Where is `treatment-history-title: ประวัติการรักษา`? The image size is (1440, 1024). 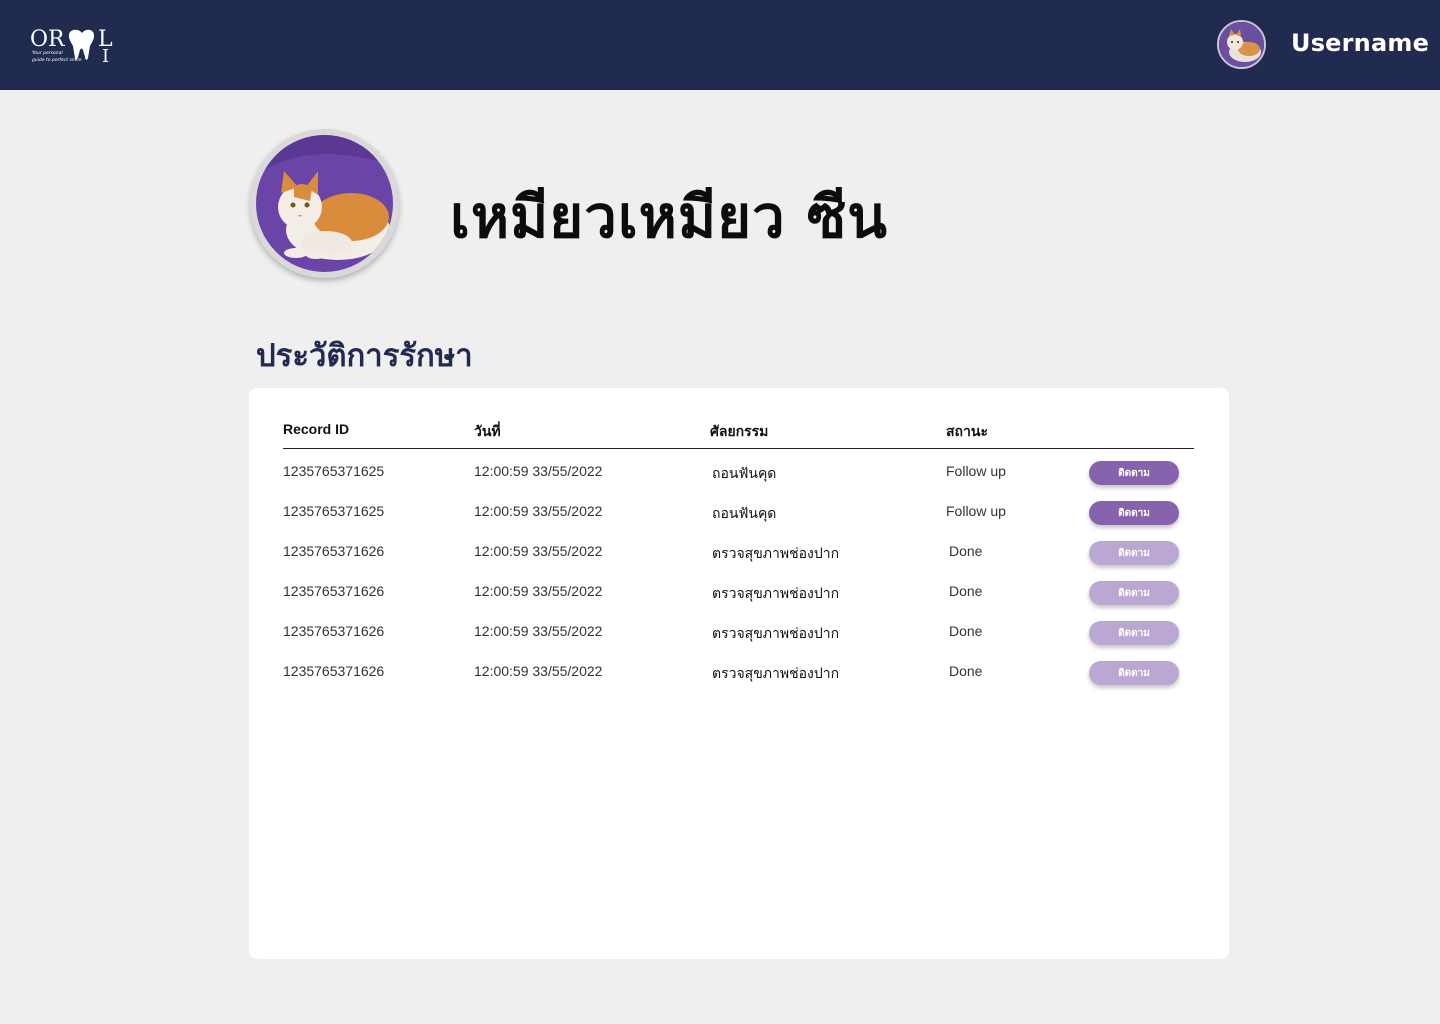 treatment-history-title: ประวัติการรักษา is located at coordinates (364, 356).